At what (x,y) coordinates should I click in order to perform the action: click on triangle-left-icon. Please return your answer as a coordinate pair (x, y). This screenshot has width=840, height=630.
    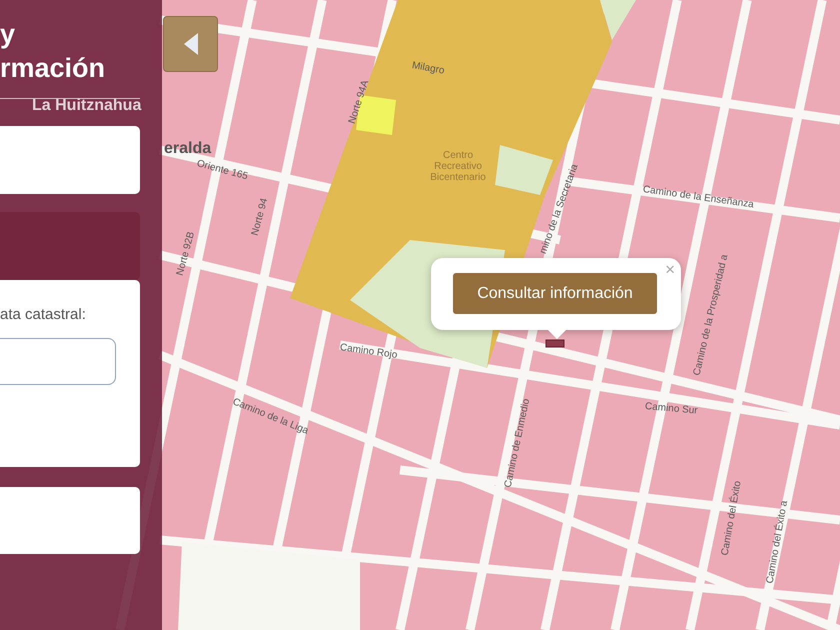
    Looking at the image, I should click on (191, 44).